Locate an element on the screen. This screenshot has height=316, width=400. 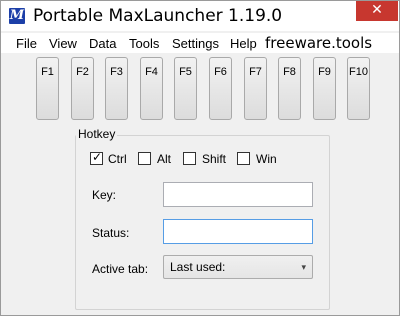
key-input is located at coordinates (238, 194).